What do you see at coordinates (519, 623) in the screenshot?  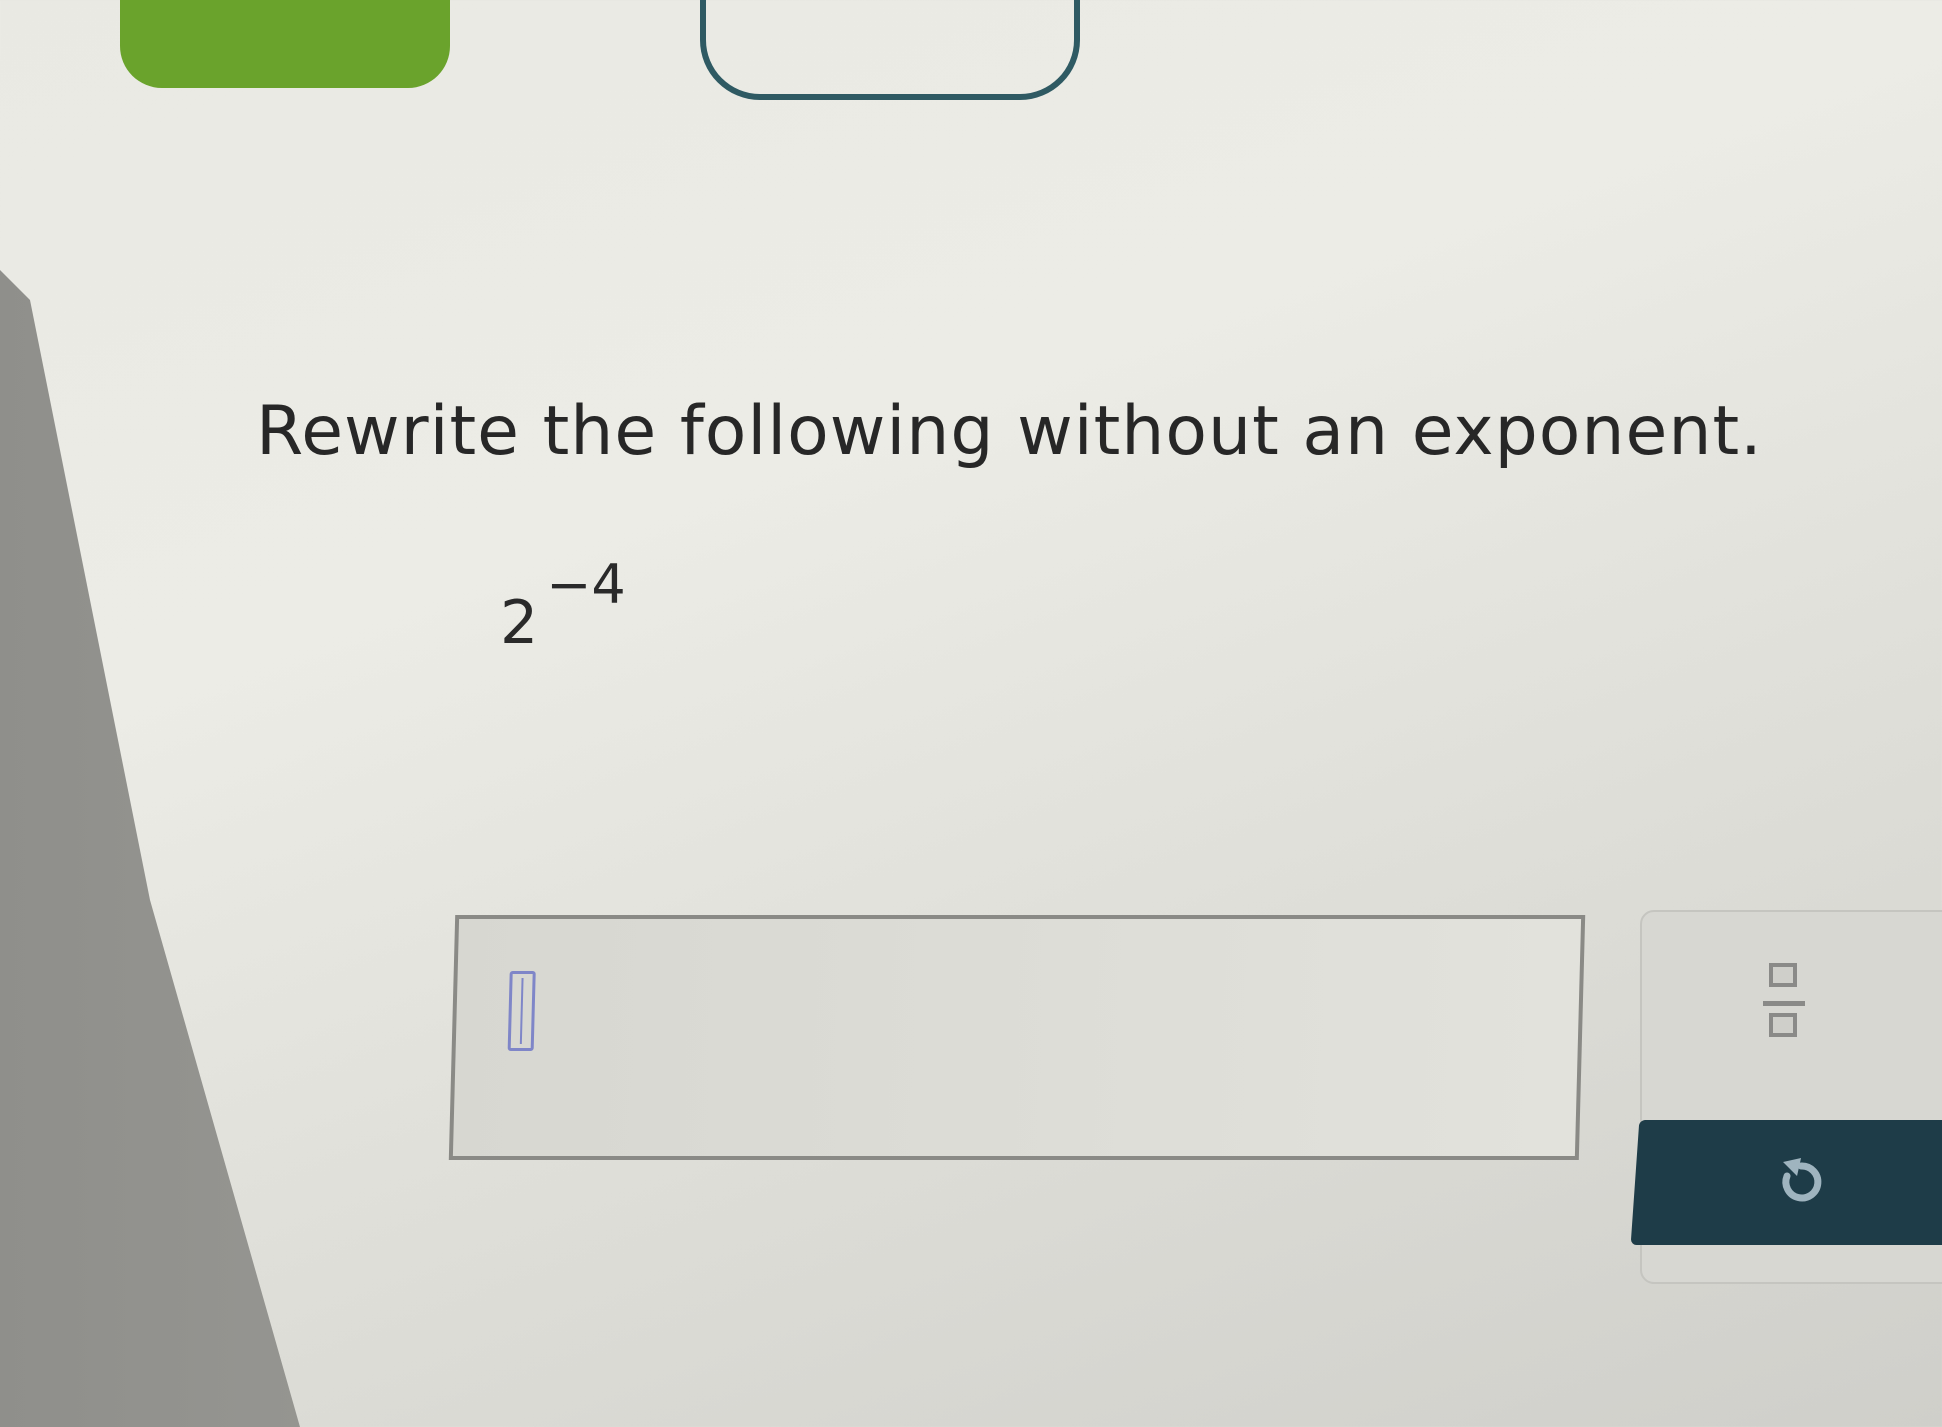 I see `expression-base: 2` at bounding box center [519, 623].